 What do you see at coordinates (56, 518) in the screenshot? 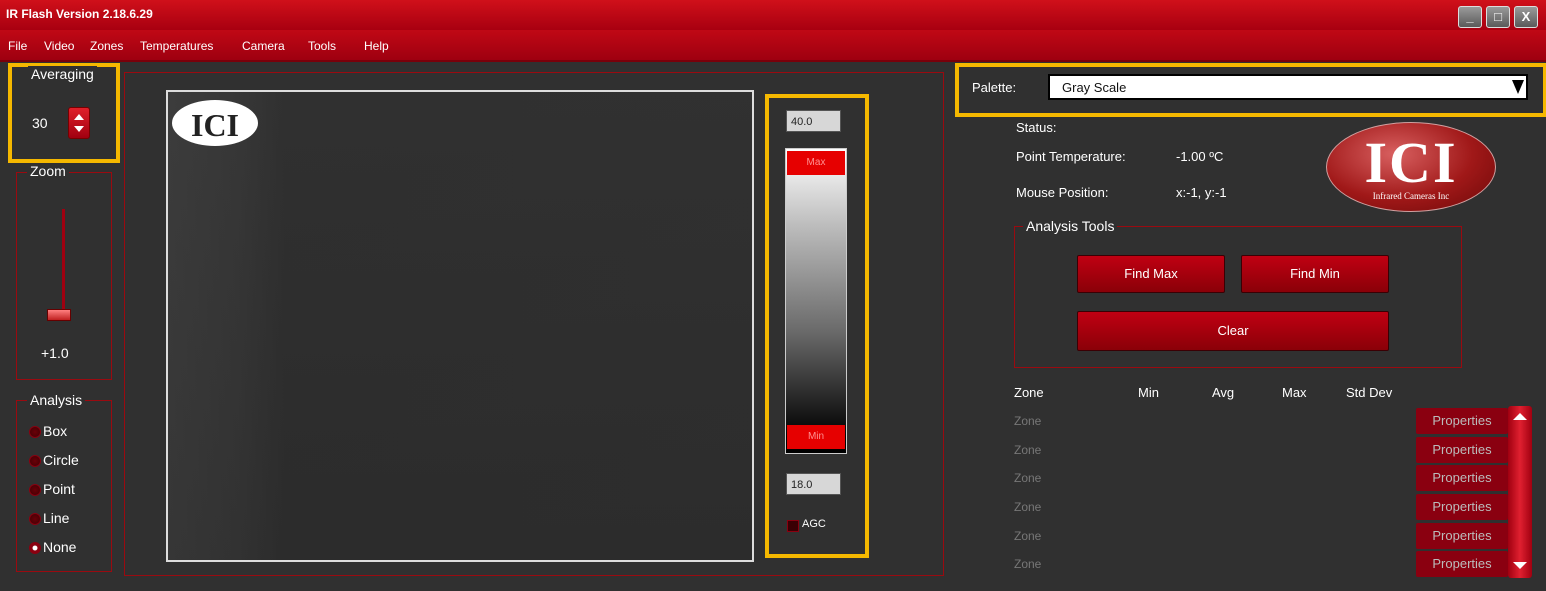
I see `radio-line-label: Line` at bounding box center [56, 518].